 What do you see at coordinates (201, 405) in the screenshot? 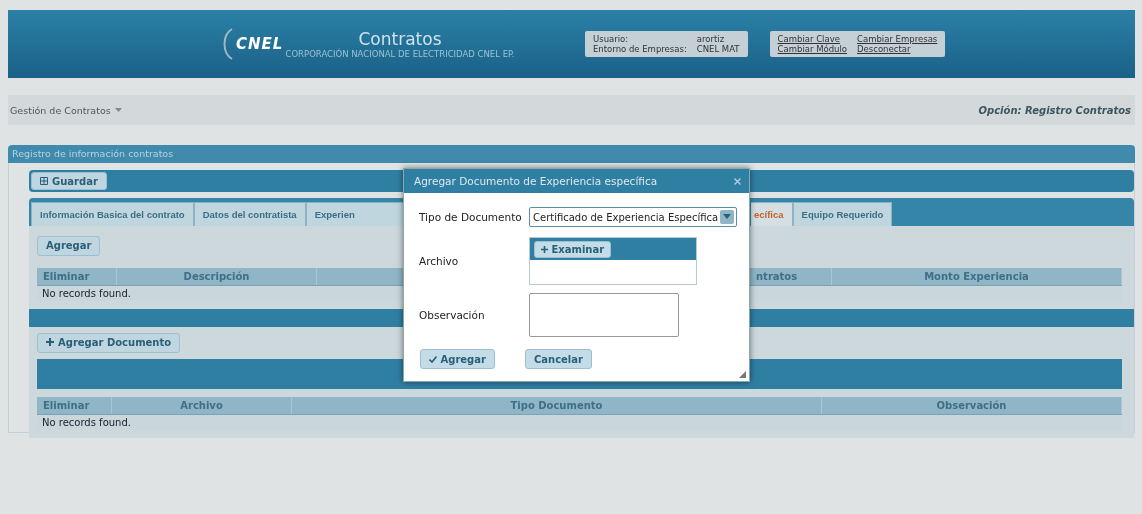
I see `column-header: Archivo` at bounding box center [201, 405].